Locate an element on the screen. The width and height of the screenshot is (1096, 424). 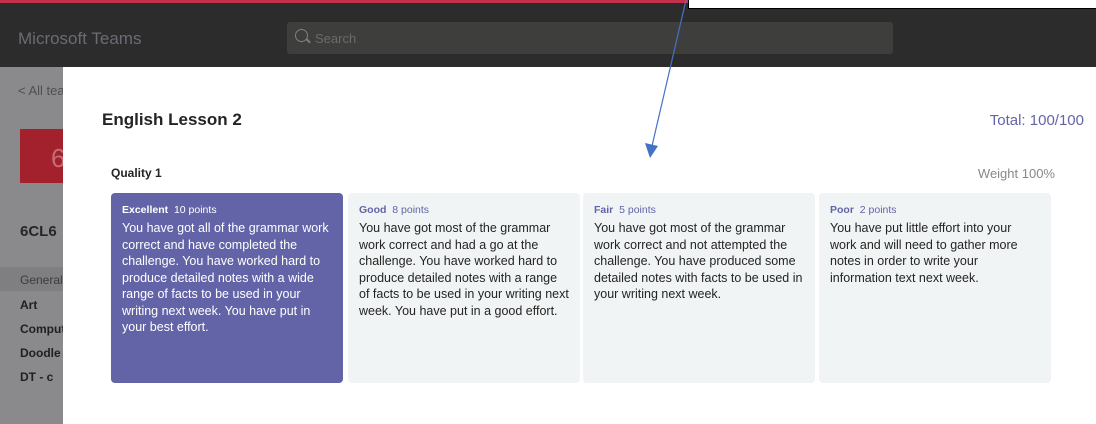
annotation-arrow-line is located at coordinates (669, 73).